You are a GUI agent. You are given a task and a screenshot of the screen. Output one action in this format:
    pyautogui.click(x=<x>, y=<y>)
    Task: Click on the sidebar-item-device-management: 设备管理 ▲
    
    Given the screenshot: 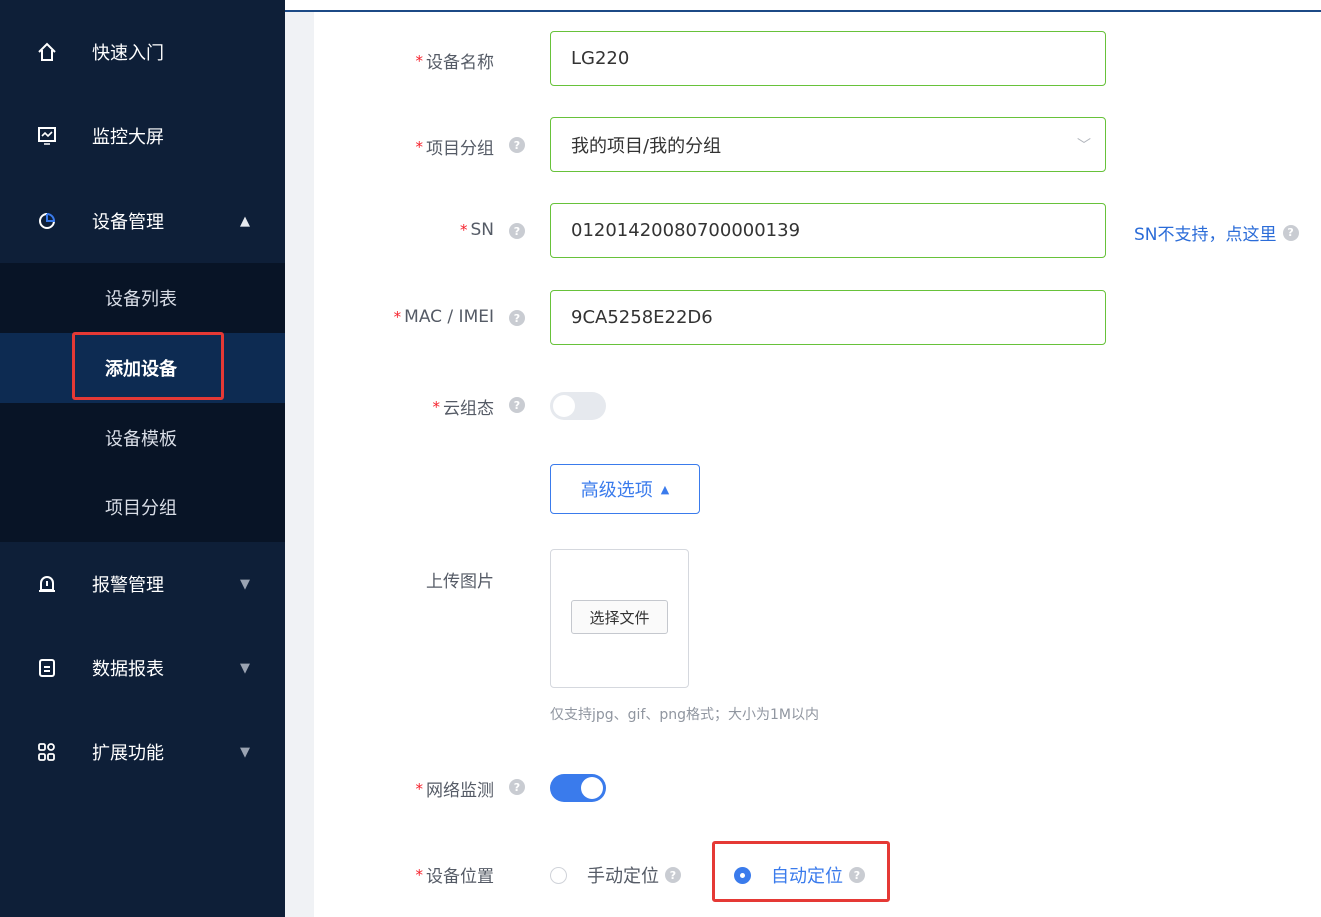 What is the action you would take?
    pyautogui.click(x=142, y=221)
    